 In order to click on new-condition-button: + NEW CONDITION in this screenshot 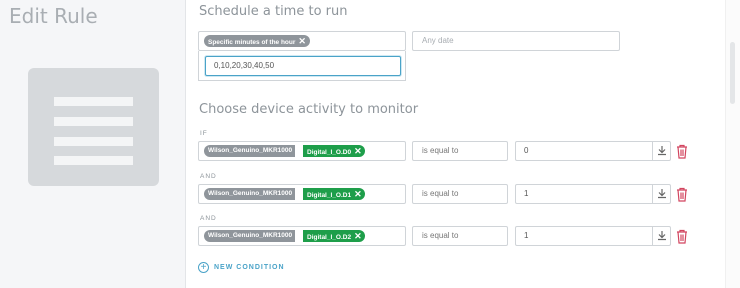, I will do `click(241, 267)`.